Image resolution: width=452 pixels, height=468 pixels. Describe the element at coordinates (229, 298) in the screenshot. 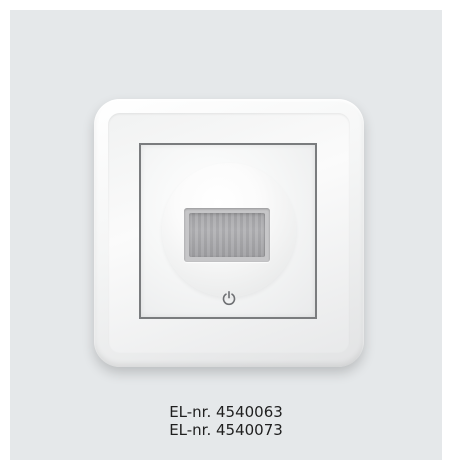

I see `power-icon` at that location.